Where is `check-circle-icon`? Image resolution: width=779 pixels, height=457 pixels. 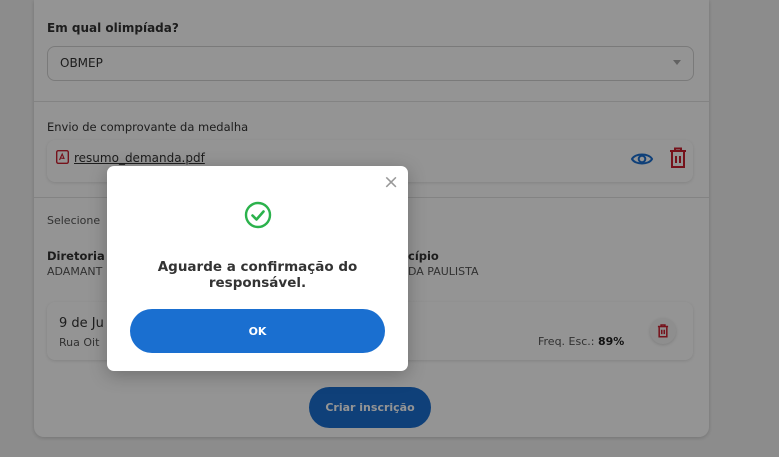
check-circle-icon is located at coordinates (258, 215).